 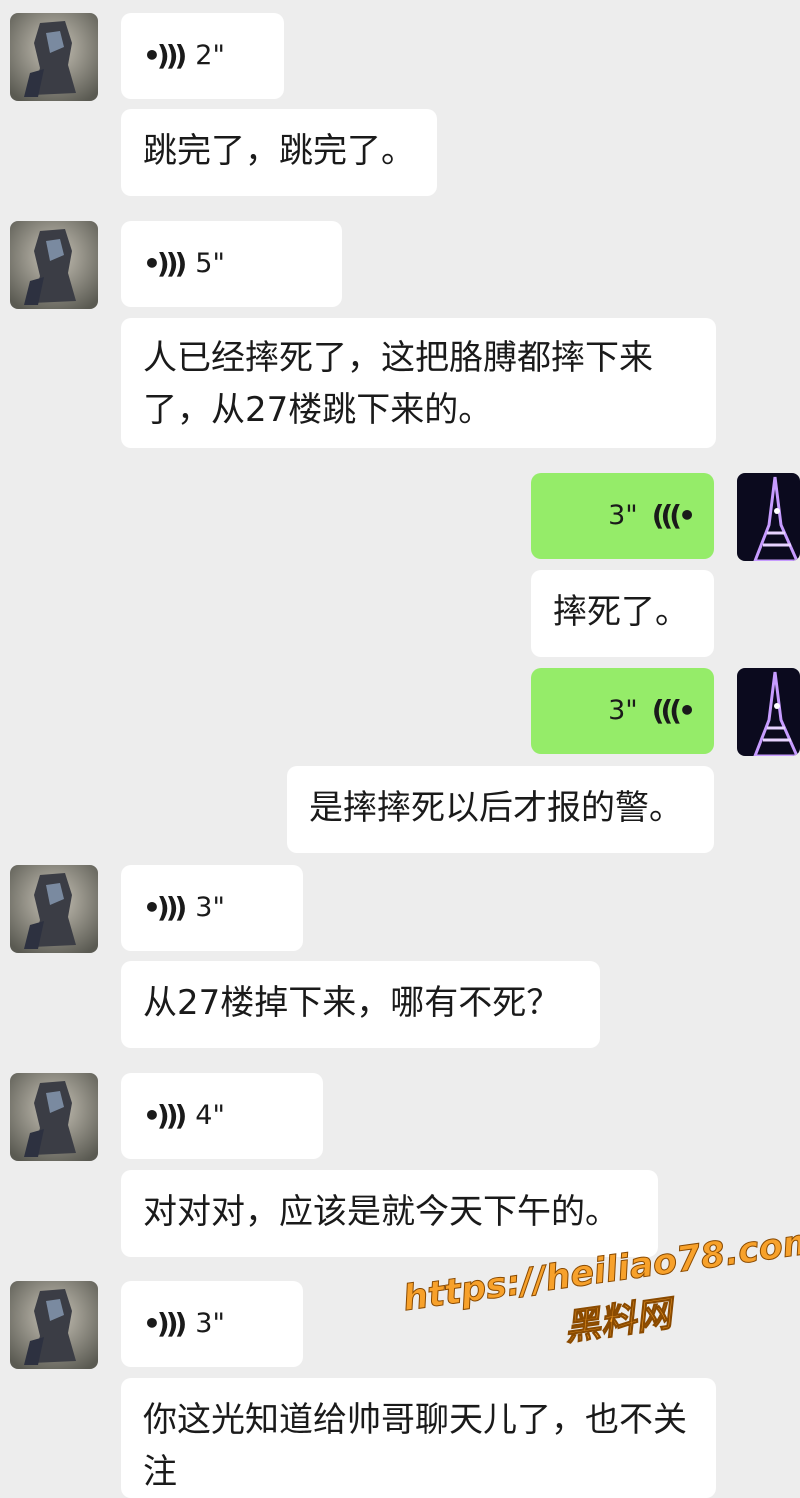 What do you see at coordinates (496, 808) in the screenshot?
I see `message-text: 是摔摔死以后才报的警。` at bounding box center [496, 808].